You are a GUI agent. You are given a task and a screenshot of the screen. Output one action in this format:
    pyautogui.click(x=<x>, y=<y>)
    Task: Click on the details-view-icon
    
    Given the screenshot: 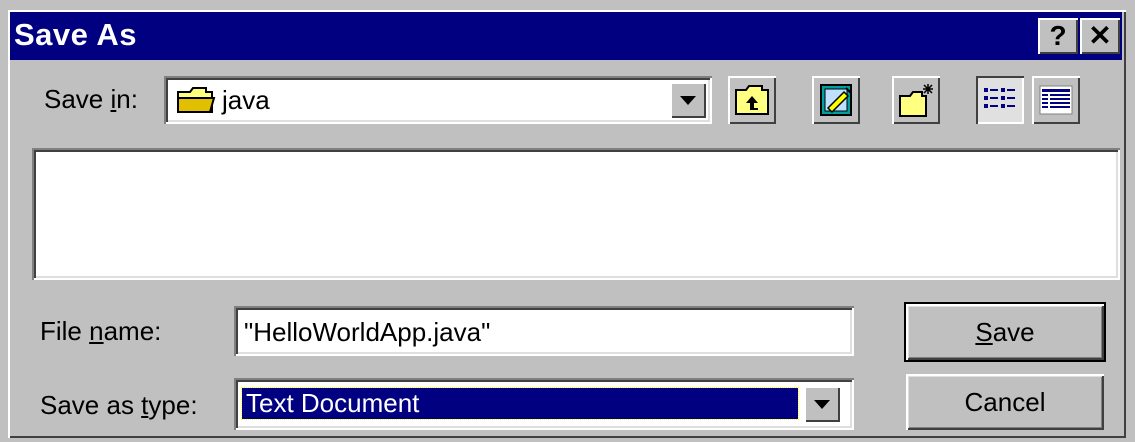 What is the action you would take?
    pyautogui.click(x=1056, y=102)
    